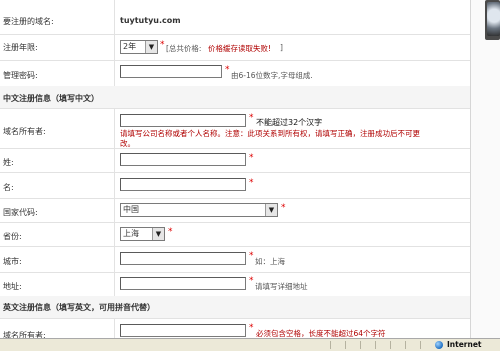  I want to click on globe-icon, so click(439, 345).